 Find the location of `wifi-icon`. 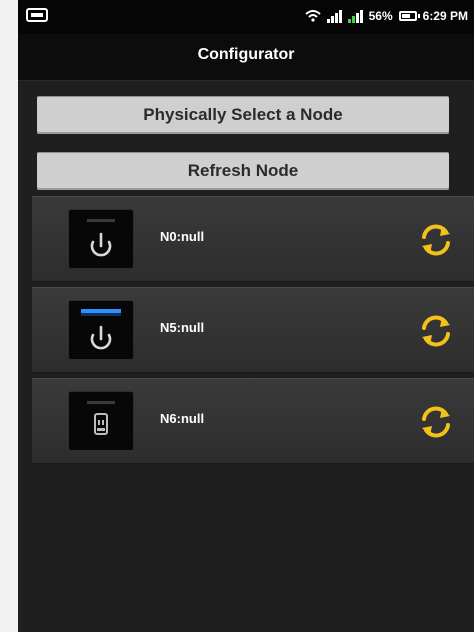

wifi-icon is located at coordinates (312, 16).